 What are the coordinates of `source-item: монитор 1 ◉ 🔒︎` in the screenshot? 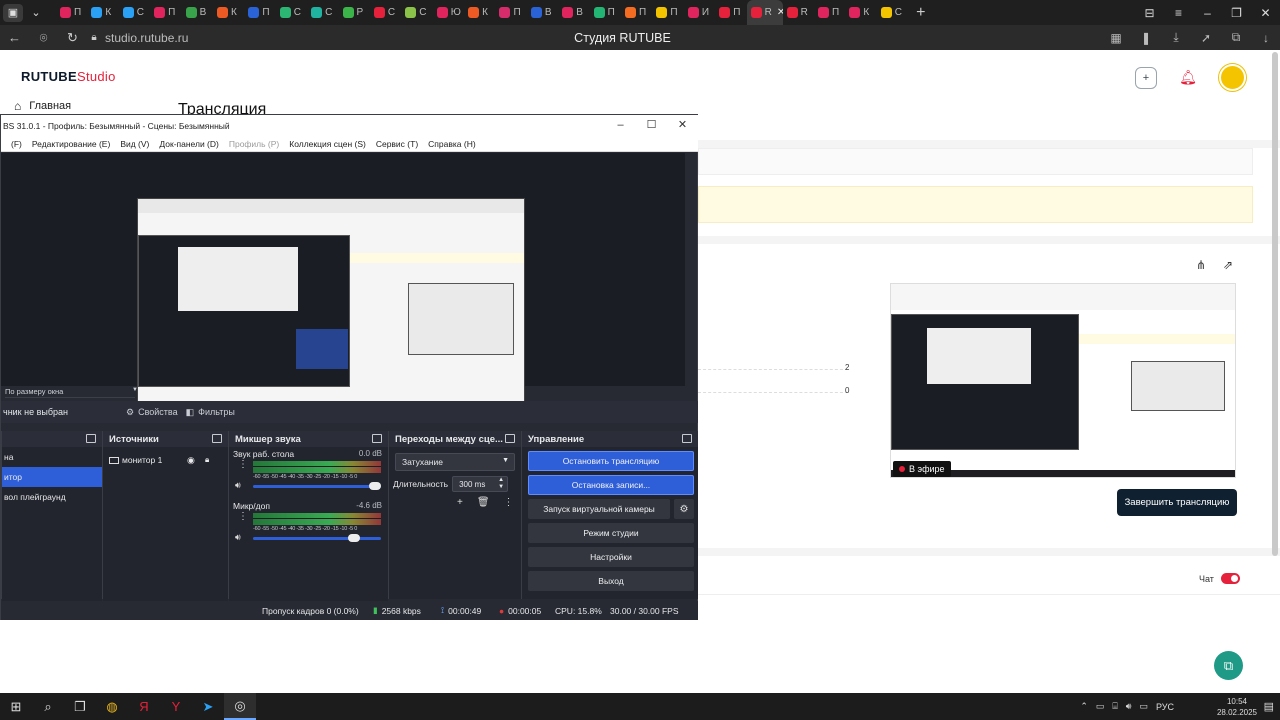 It's located at (165, 460).